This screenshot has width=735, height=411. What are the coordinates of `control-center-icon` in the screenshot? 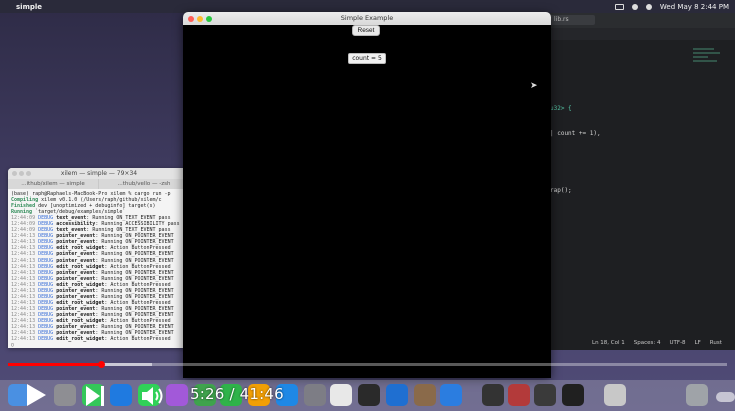 It's located at (648, 6).